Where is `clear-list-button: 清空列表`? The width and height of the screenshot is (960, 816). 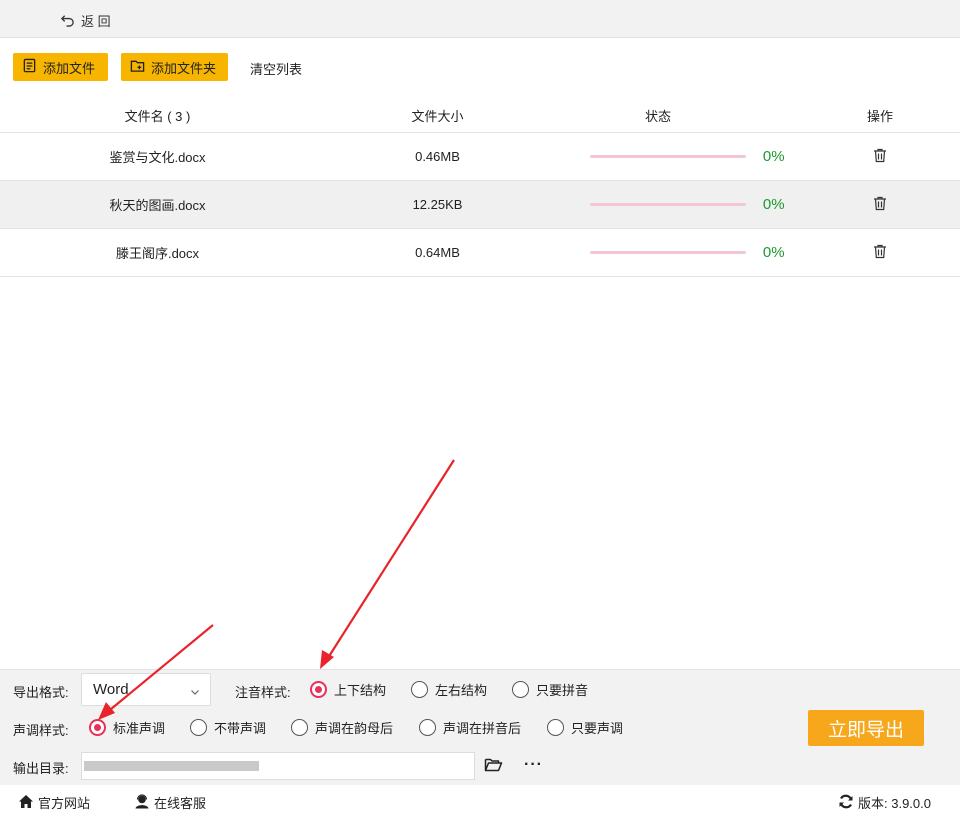
clear-list-button: 清空列表 is located at coordinates (276, 68).